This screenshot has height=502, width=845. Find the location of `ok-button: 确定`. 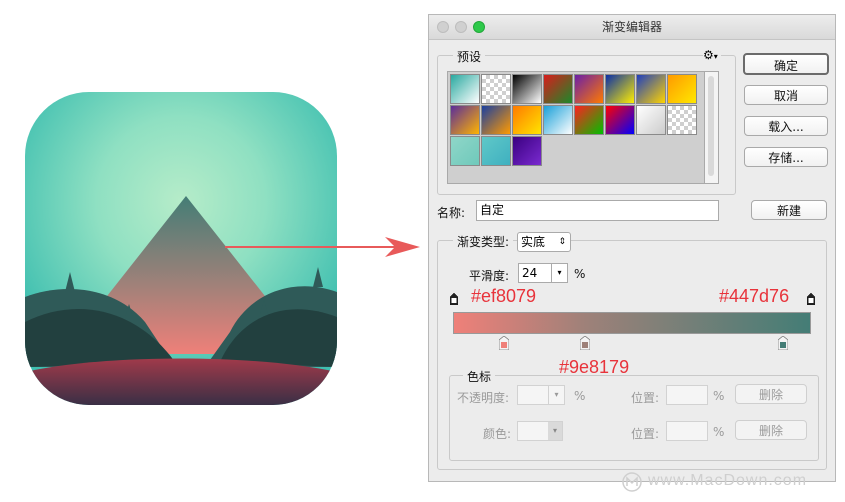

ok-button: 确定 is located at coordinates (786, 64).